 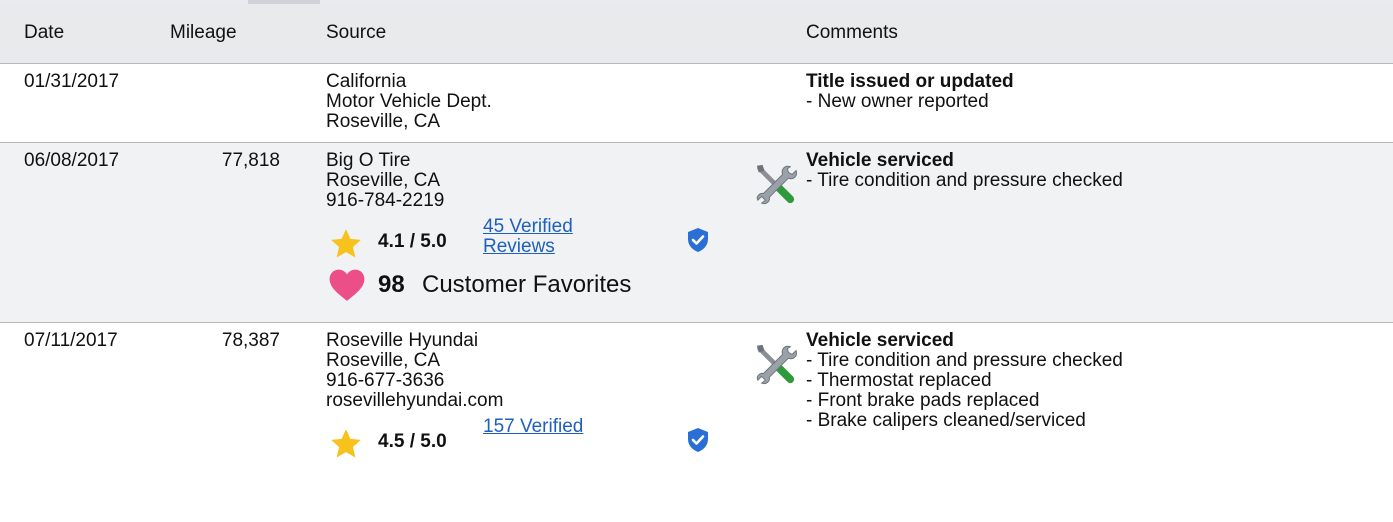 What do you see at coordinates (391, 284) in the screenshot?
I see `favorites-count: 98` at bounding box center [391, 284].